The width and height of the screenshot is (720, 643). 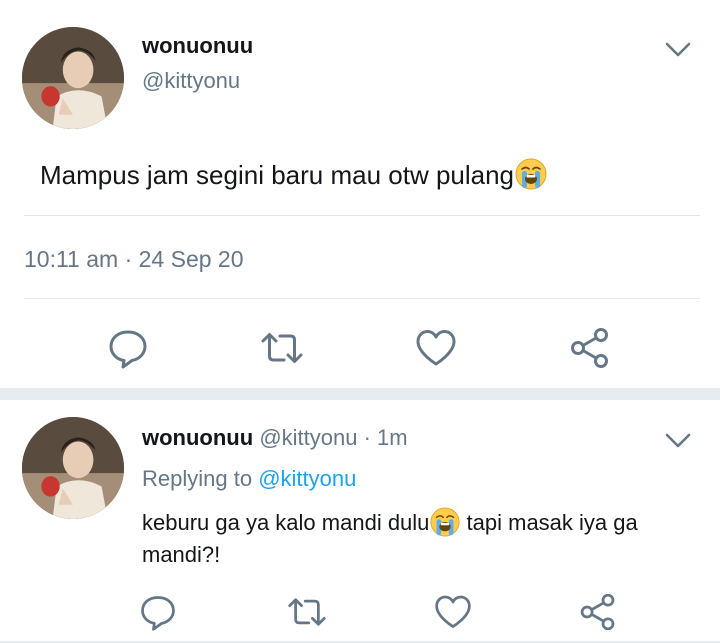 I want to click on replying-to: Replying to @kittyonu, so click(x=249, y=479).